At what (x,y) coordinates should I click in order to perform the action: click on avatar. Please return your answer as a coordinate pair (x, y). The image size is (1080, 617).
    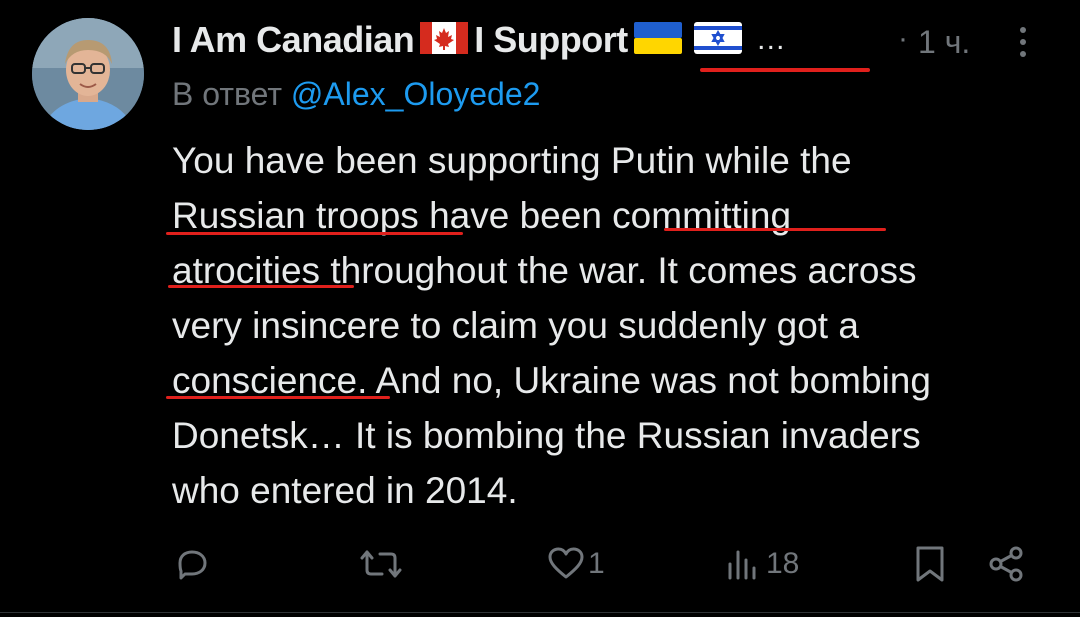
    Looking at the image, I should click on (88, 74).